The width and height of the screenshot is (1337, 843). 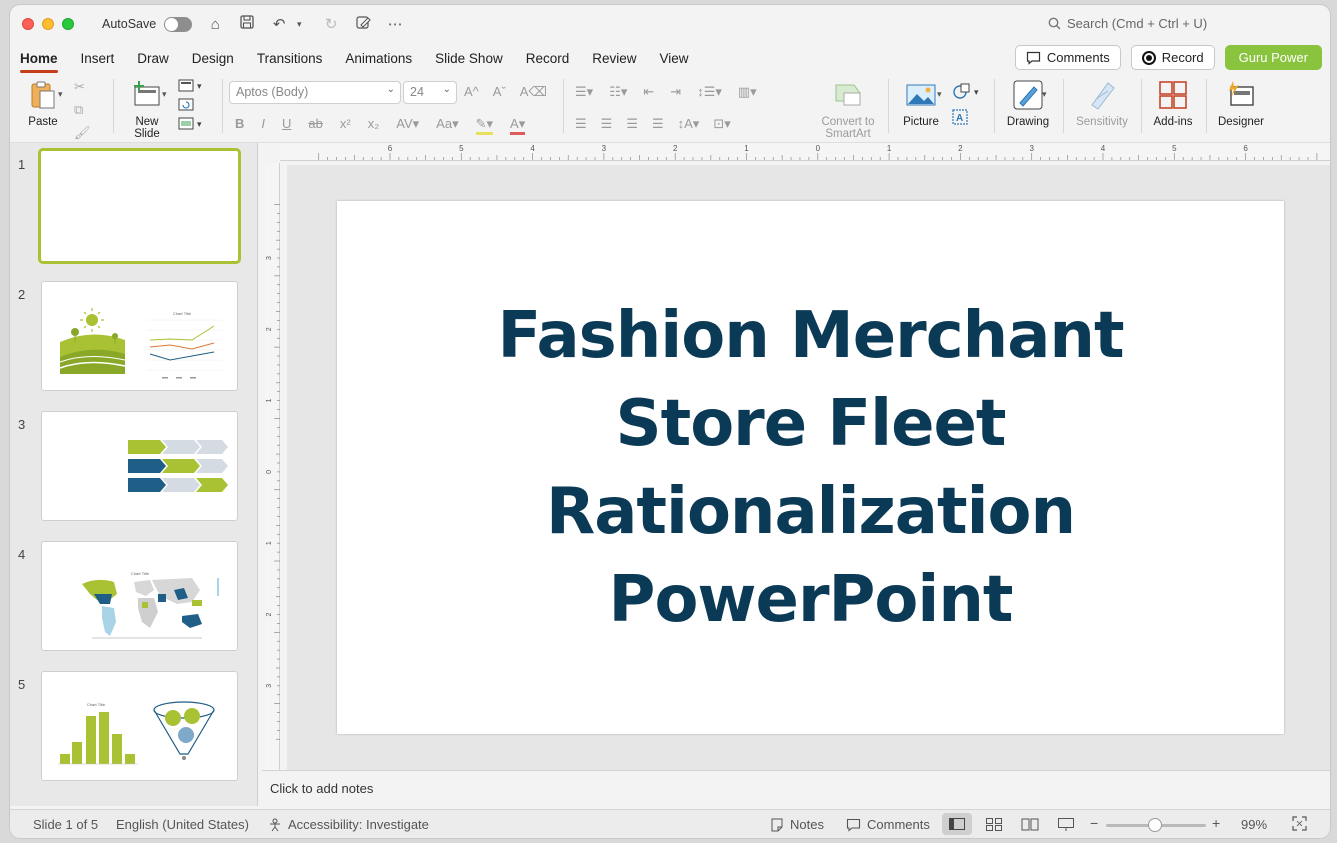 I want to click on add-ins-button: Add-ins, so click(x=1173, y=101).